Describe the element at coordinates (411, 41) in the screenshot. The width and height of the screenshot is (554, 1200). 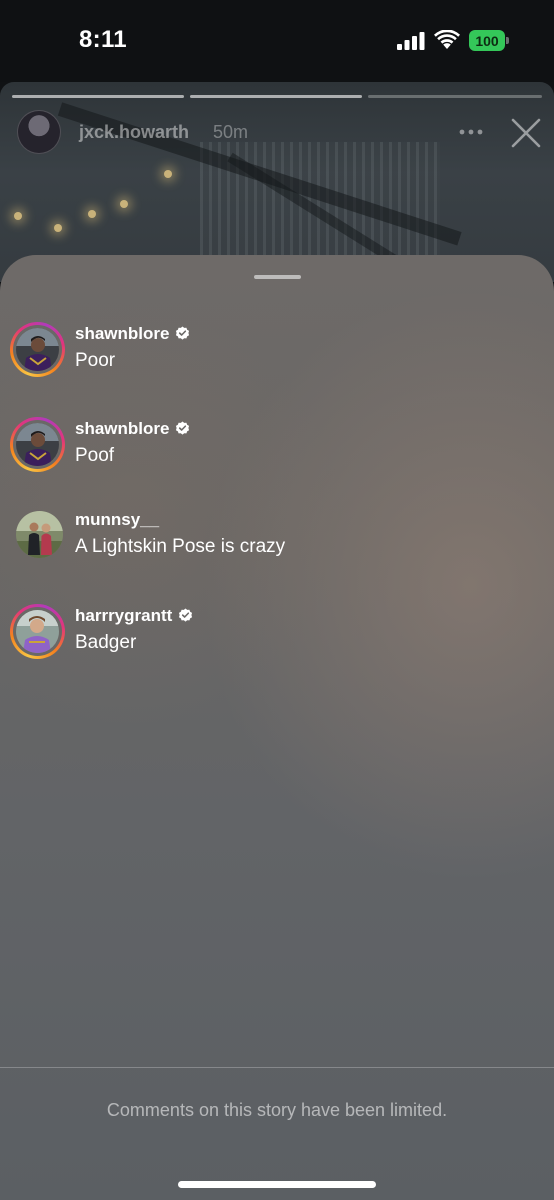
I see `cellular-signal-icon` at that location.